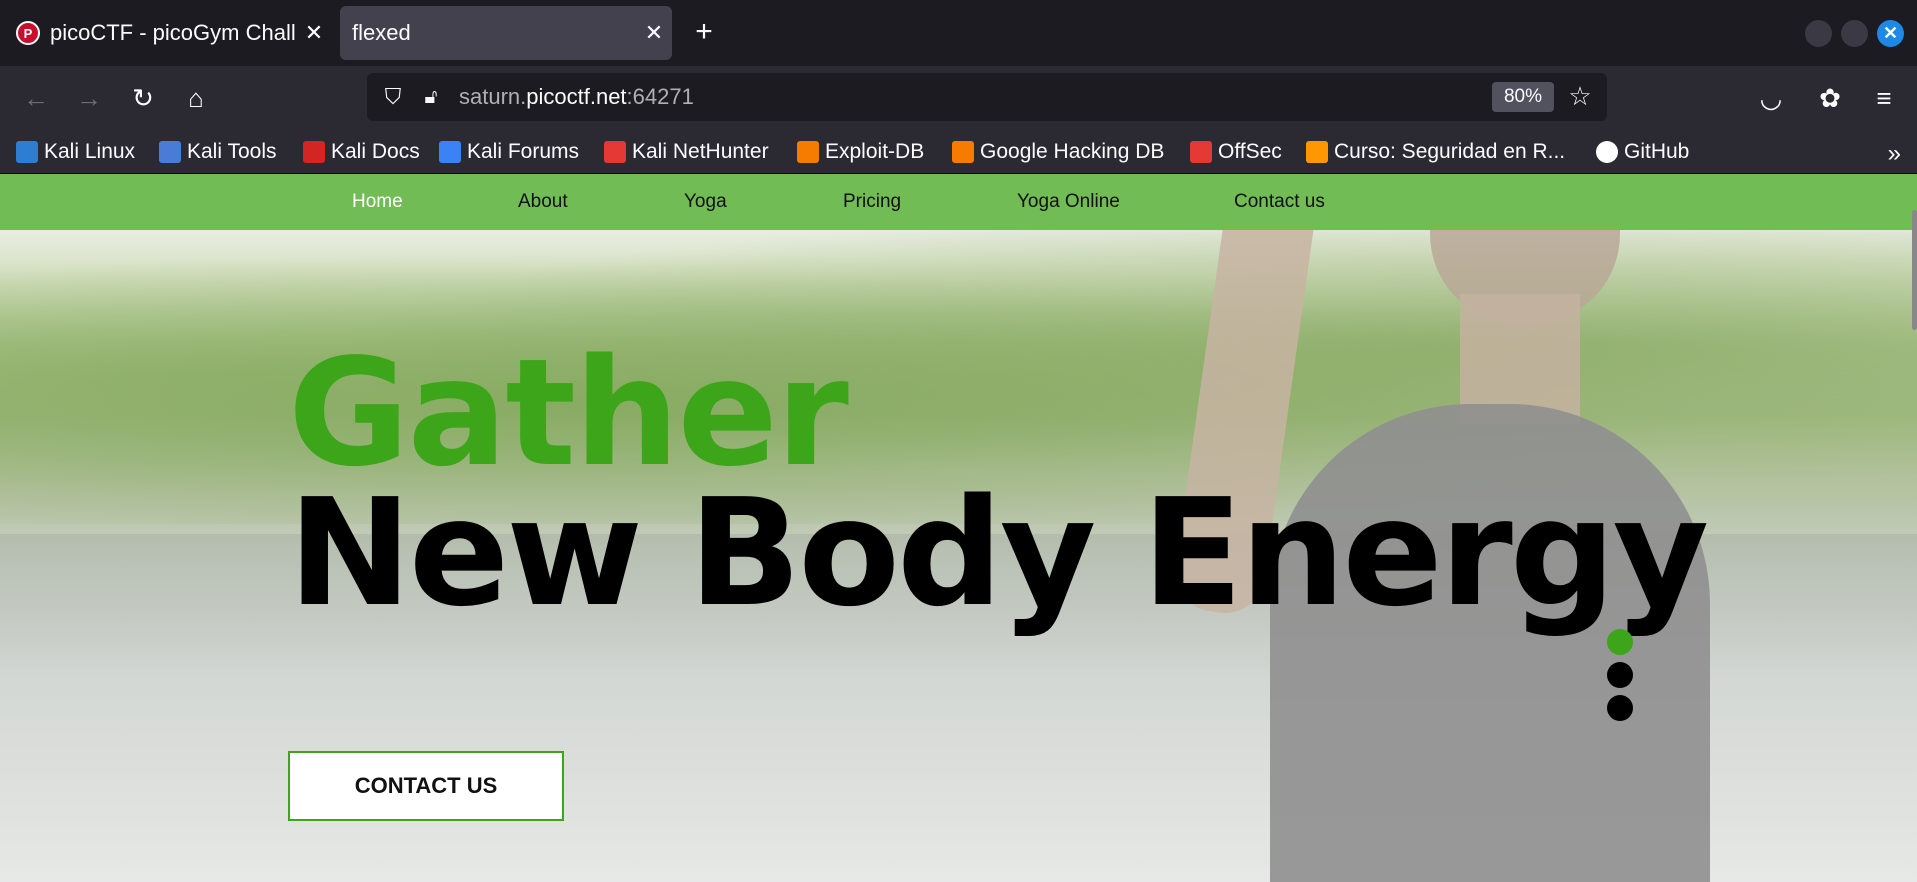 The height and width of the screenshot is (882, 1917). What do you see at coordinates (170, 152) in the screenshot?
I see `kali-tools-icon` at bounding box center [170, 152].